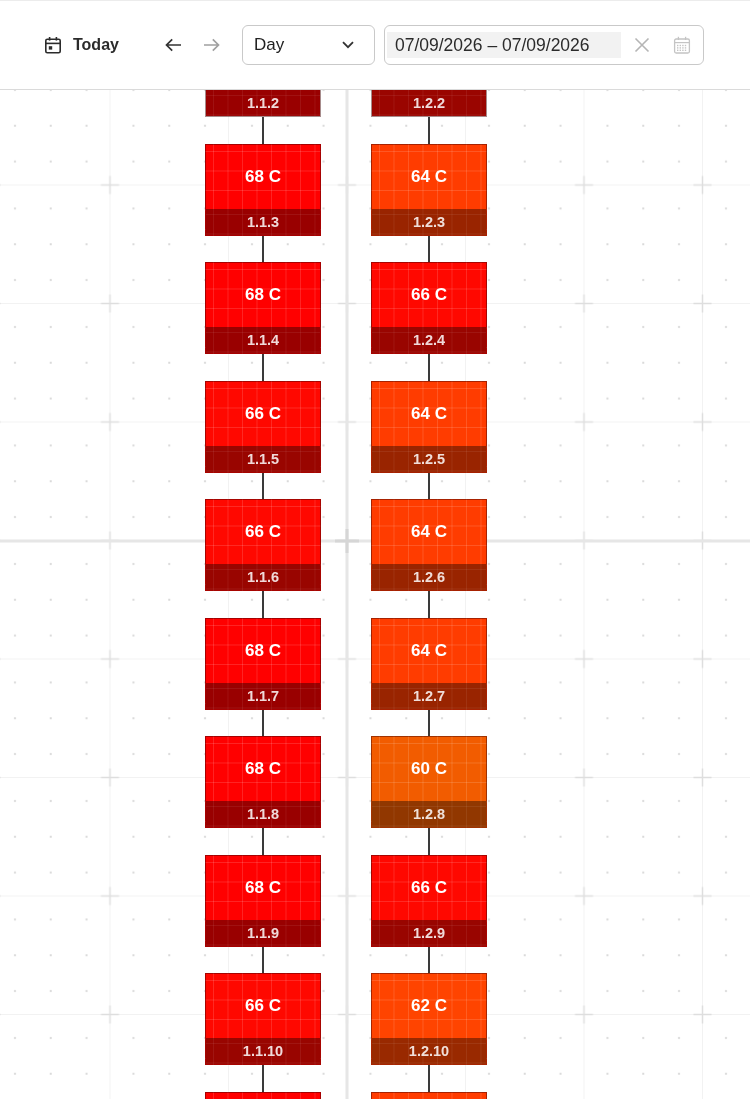 The height and width of the screenshot is (1099, 750). Describe the element at coordinates (263, 695) in the screenshot. I see `panel-label: 1.1.7` at that location.